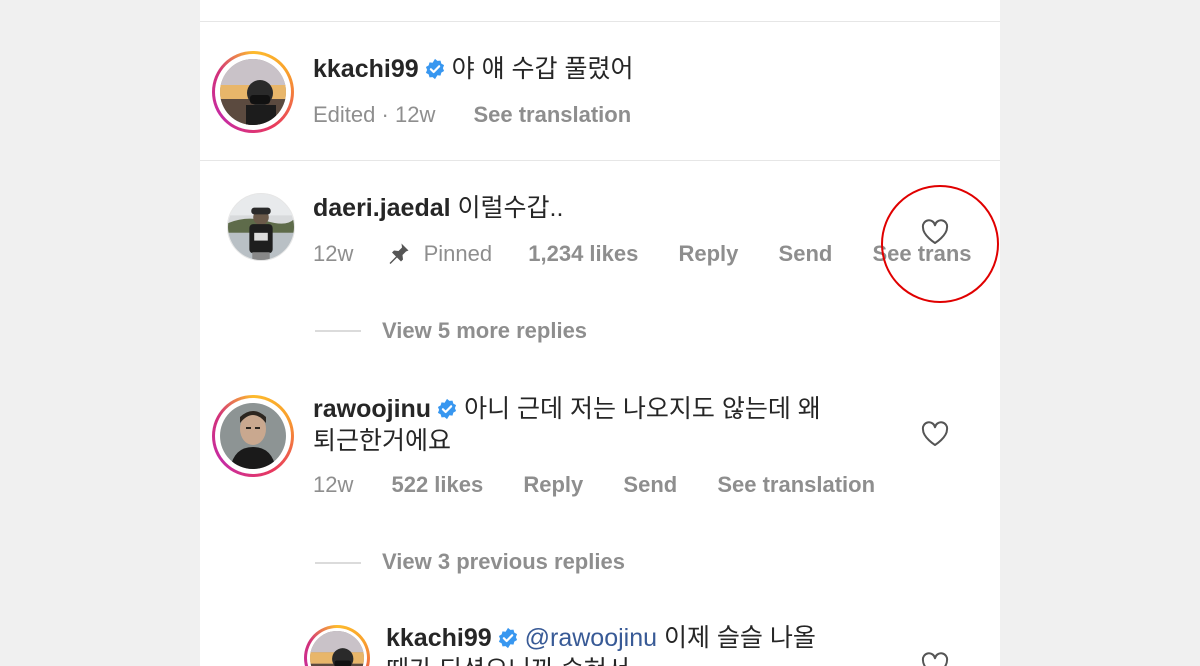 This screenshot has width=1200, height=666. What do you see at coordinates (472, 115) in the screenshot?
I see `comment-meta: Edited · 12w See translation` at bounding box center [472, 115].